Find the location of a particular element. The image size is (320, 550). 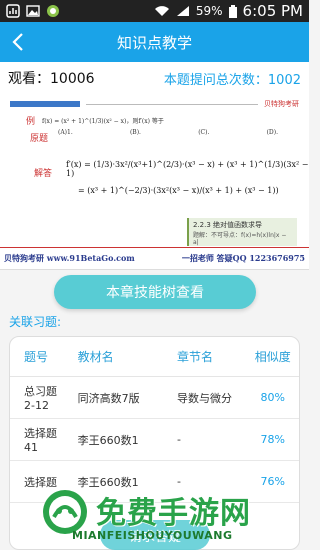

asked-count: 本题提问总次数：1002 is located at coordinates (232, 80).